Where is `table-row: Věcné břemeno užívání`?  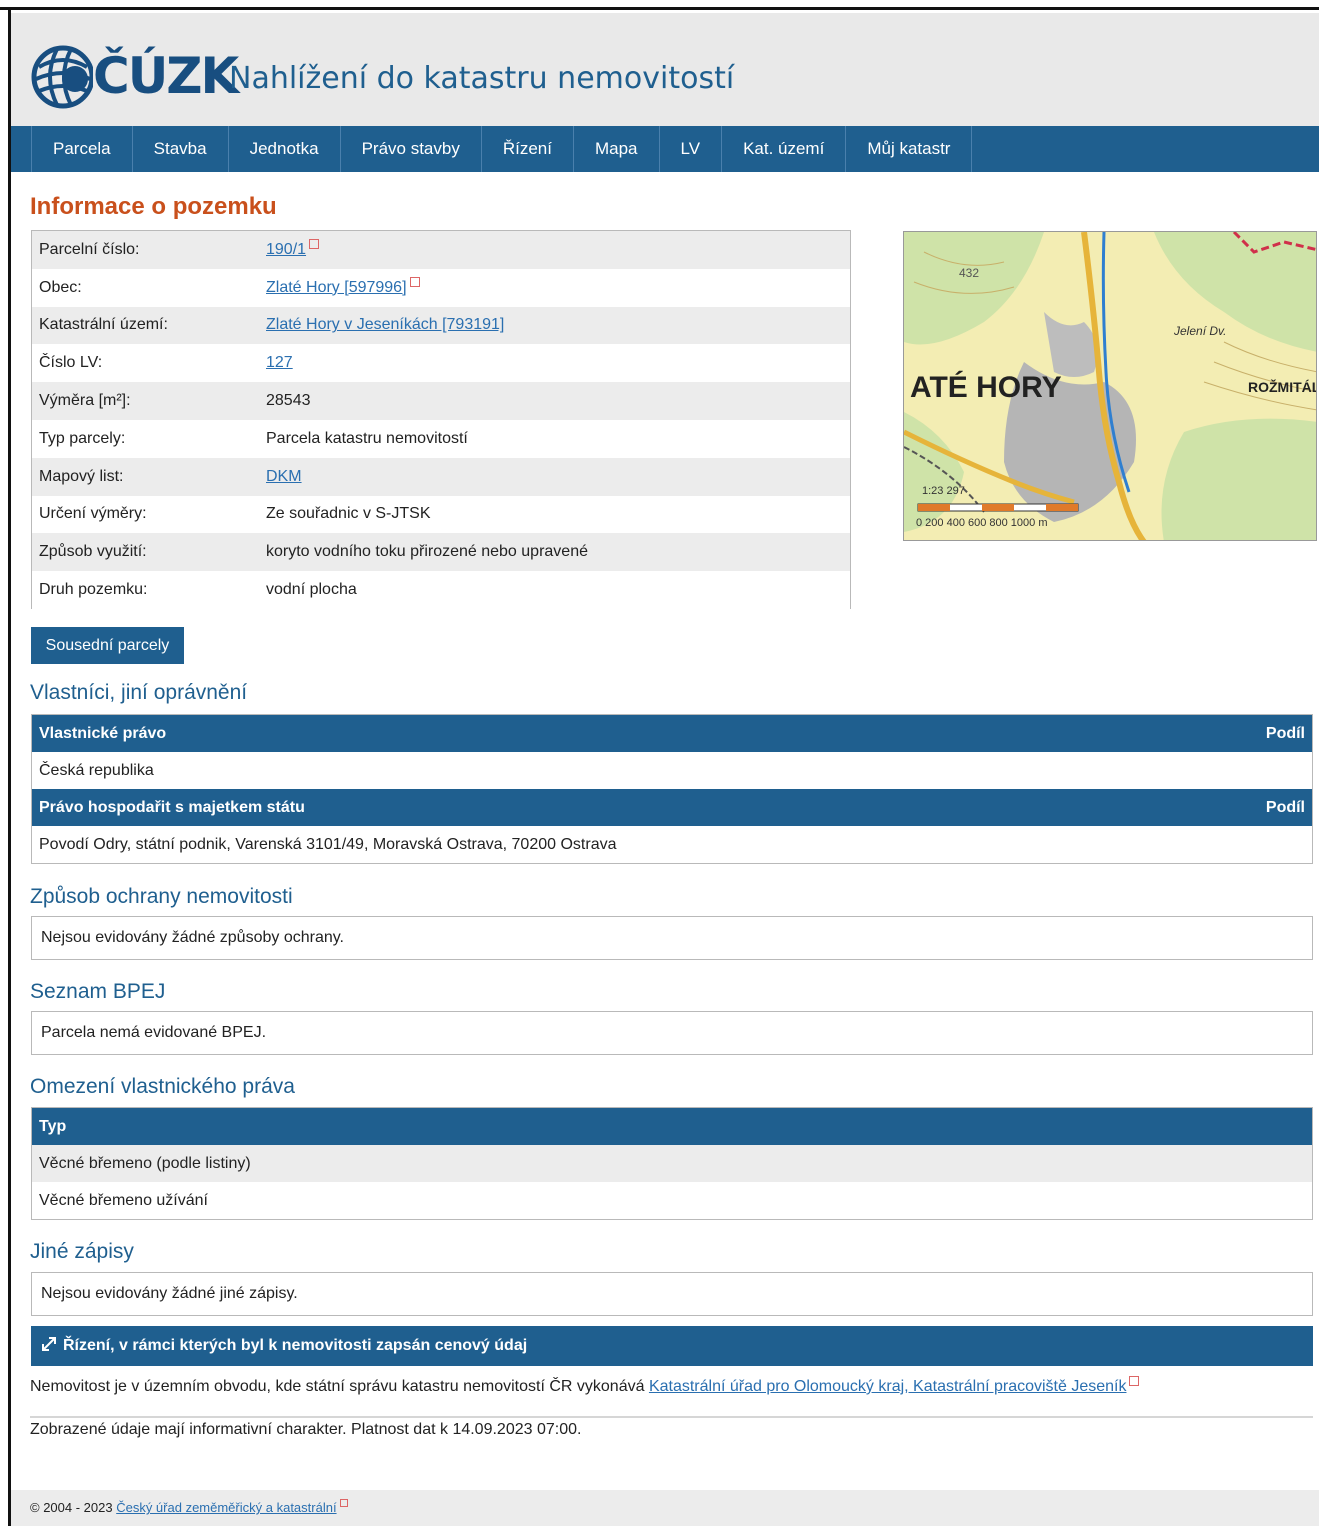
table-row: Věcné břemeno užívání is located at coordinates (672, 1200).